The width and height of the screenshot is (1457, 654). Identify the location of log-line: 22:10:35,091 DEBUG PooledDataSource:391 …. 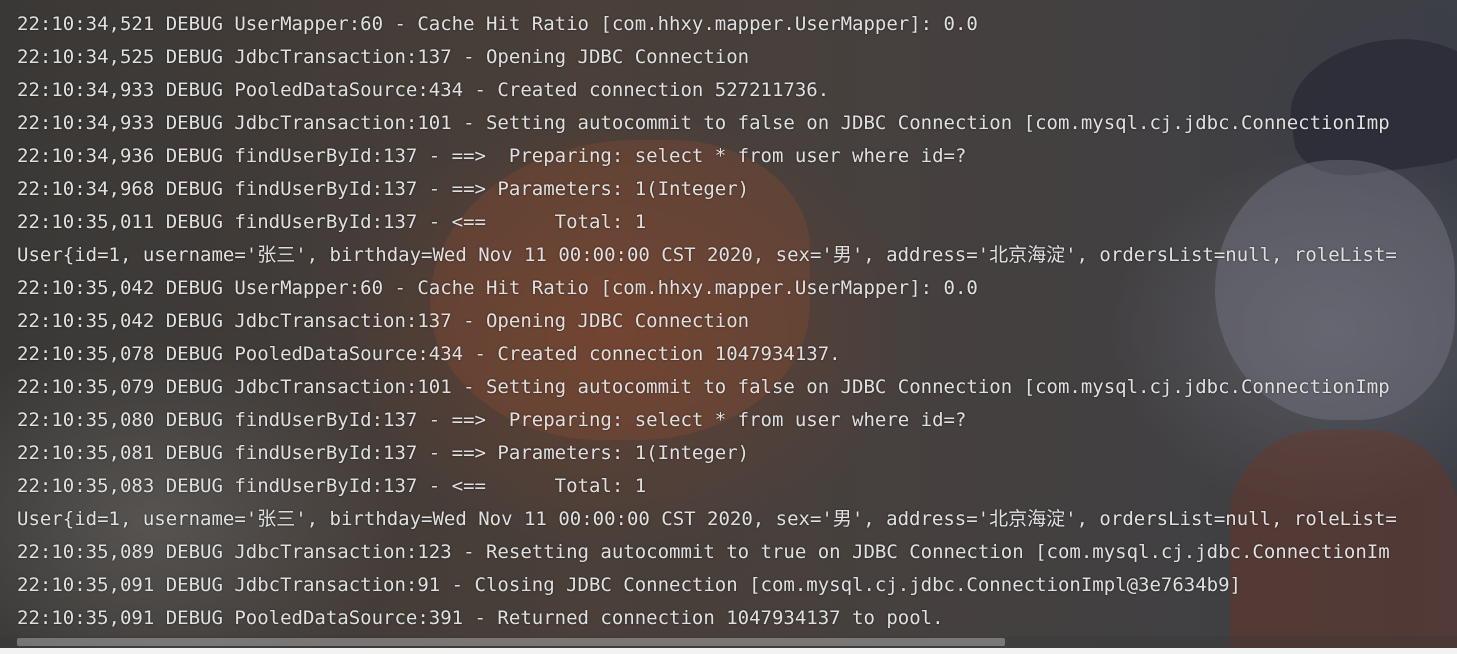
(480, 618).